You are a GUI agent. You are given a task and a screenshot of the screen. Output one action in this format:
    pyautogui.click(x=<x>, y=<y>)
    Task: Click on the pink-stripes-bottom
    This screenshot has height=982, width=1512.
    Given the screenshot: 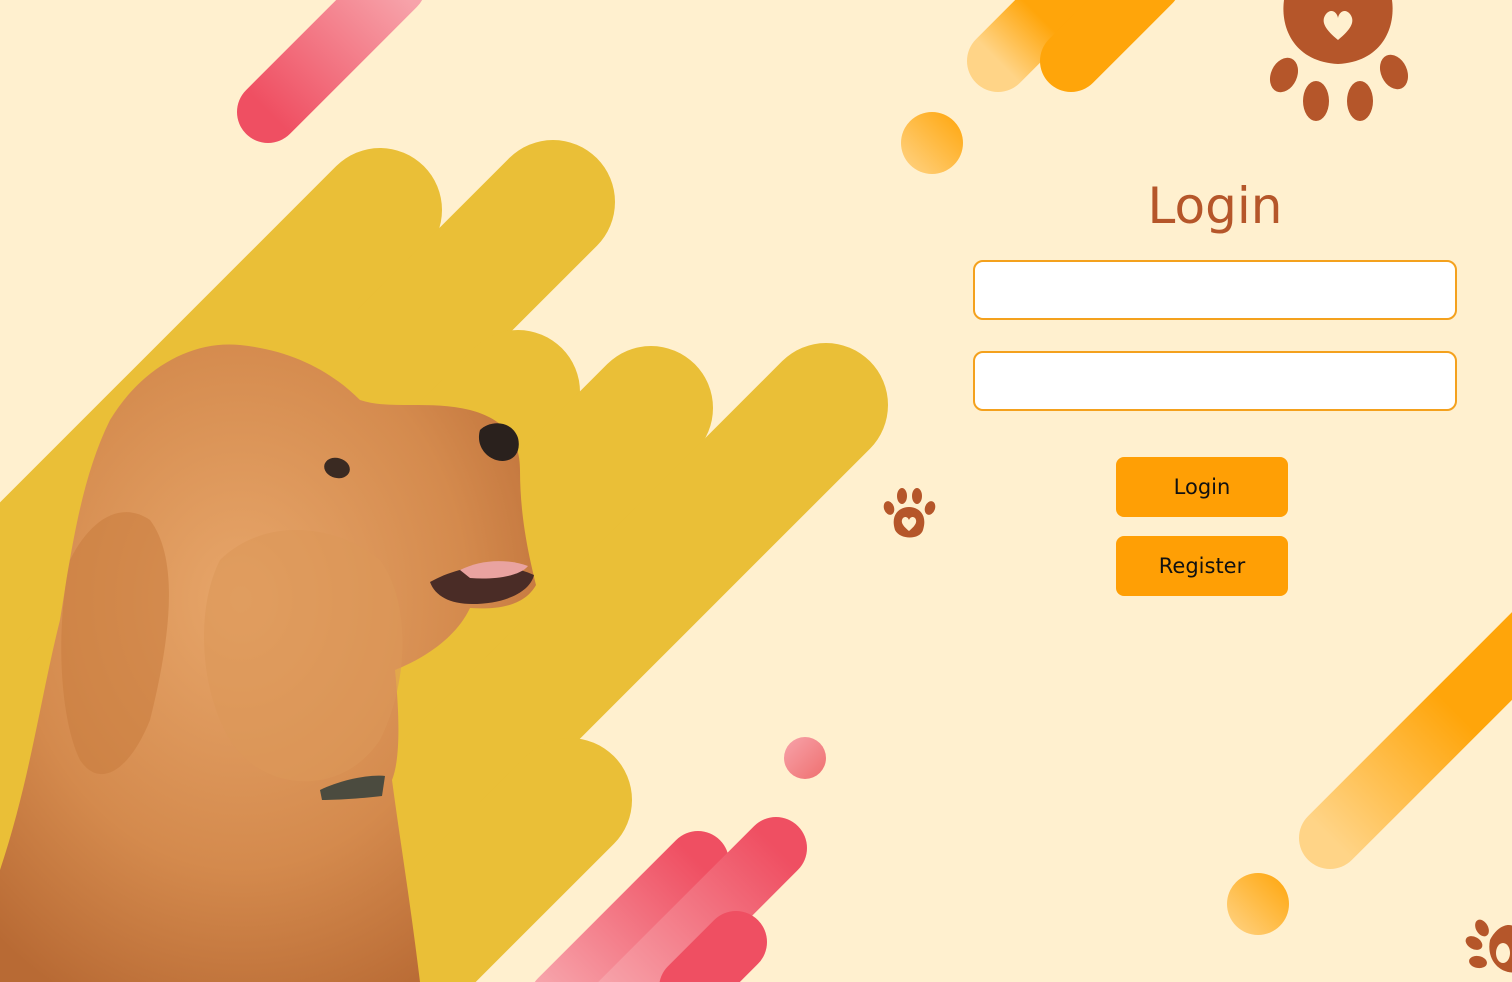 What is the action you would take?
    pyautogui.click(x=671, y=899)
    